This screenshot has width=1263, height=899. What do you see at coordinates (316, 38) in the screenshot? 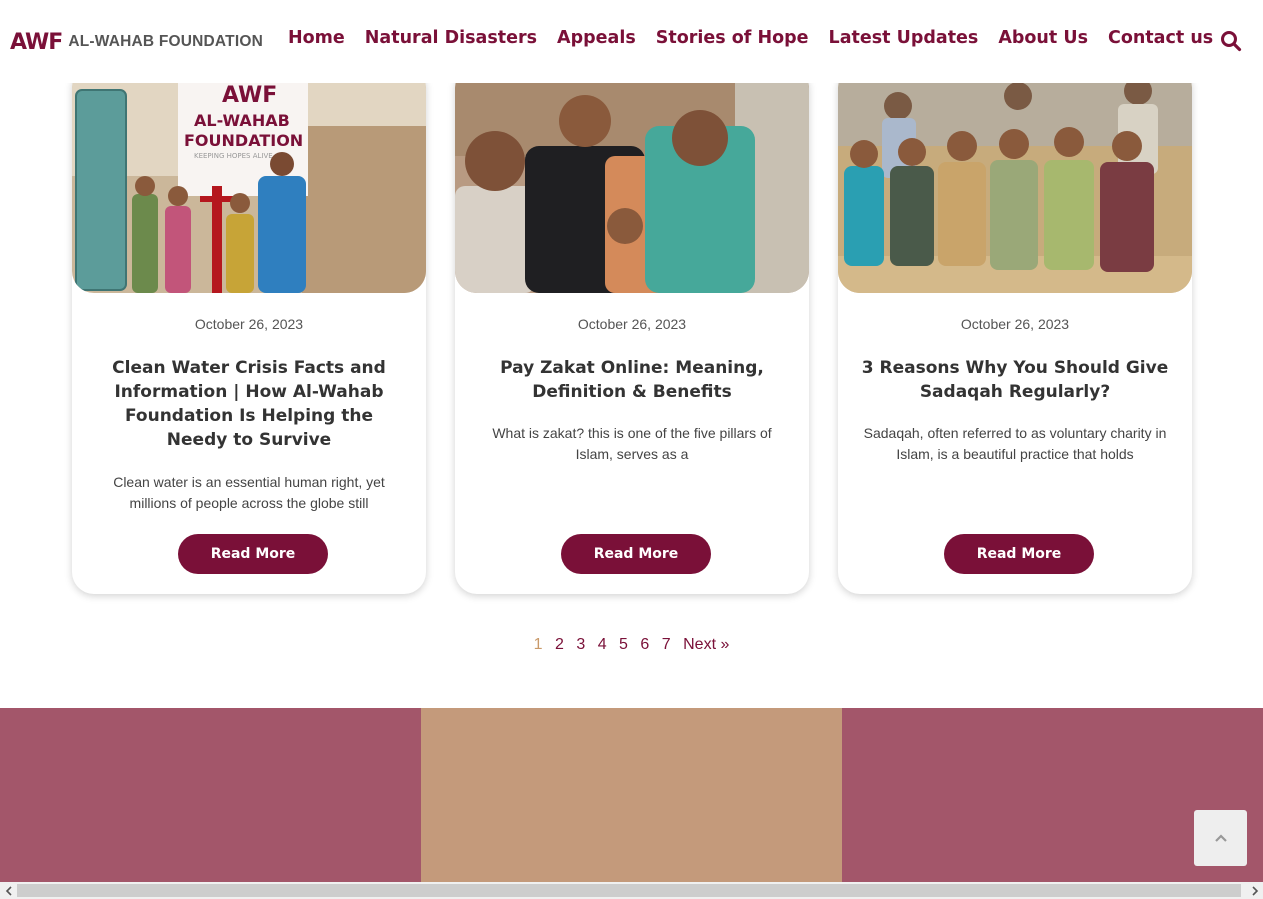
I see `nav-home: Home` at bounding box center [316, 38].